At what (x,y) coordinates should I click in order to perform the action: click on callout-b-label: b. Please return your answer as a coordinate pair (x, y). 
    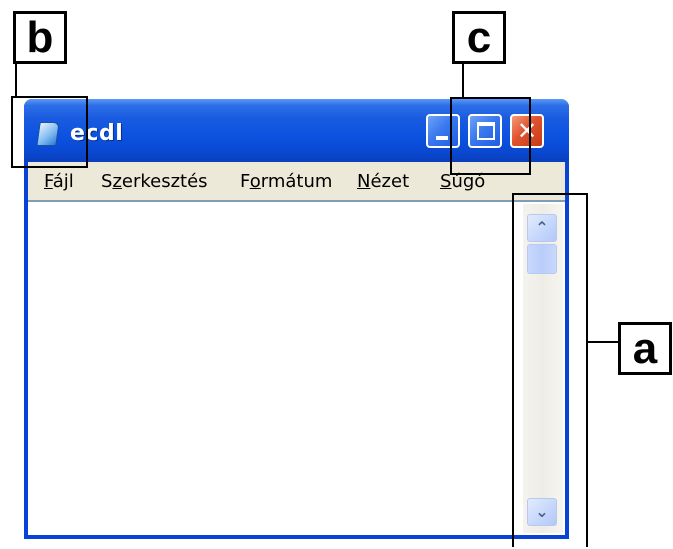
    Looking at the image, I should click on (40, 37).